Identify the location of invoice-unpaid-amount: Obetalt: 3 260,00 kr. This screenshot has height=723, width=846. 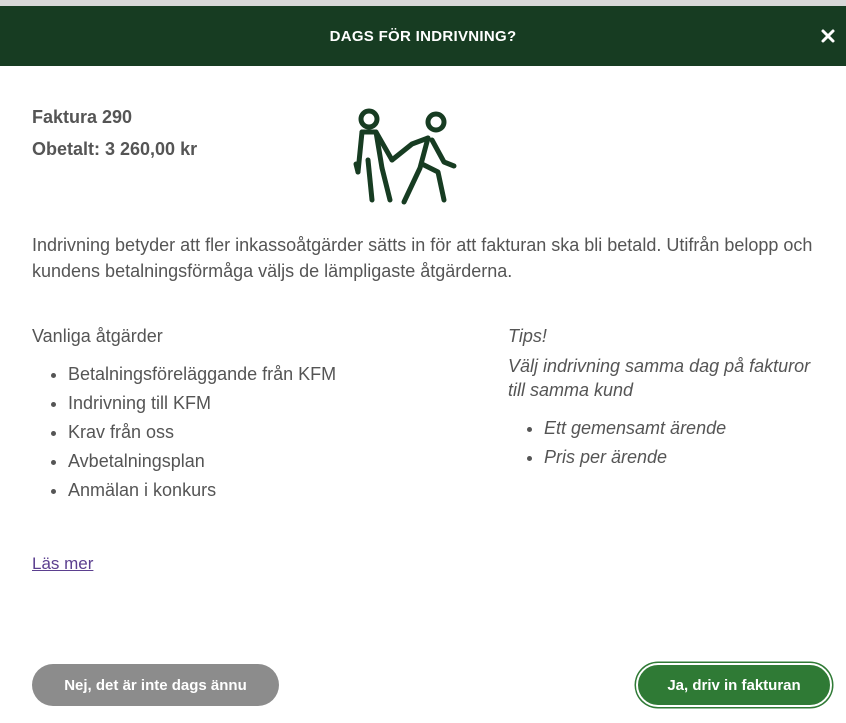
(115, 149).